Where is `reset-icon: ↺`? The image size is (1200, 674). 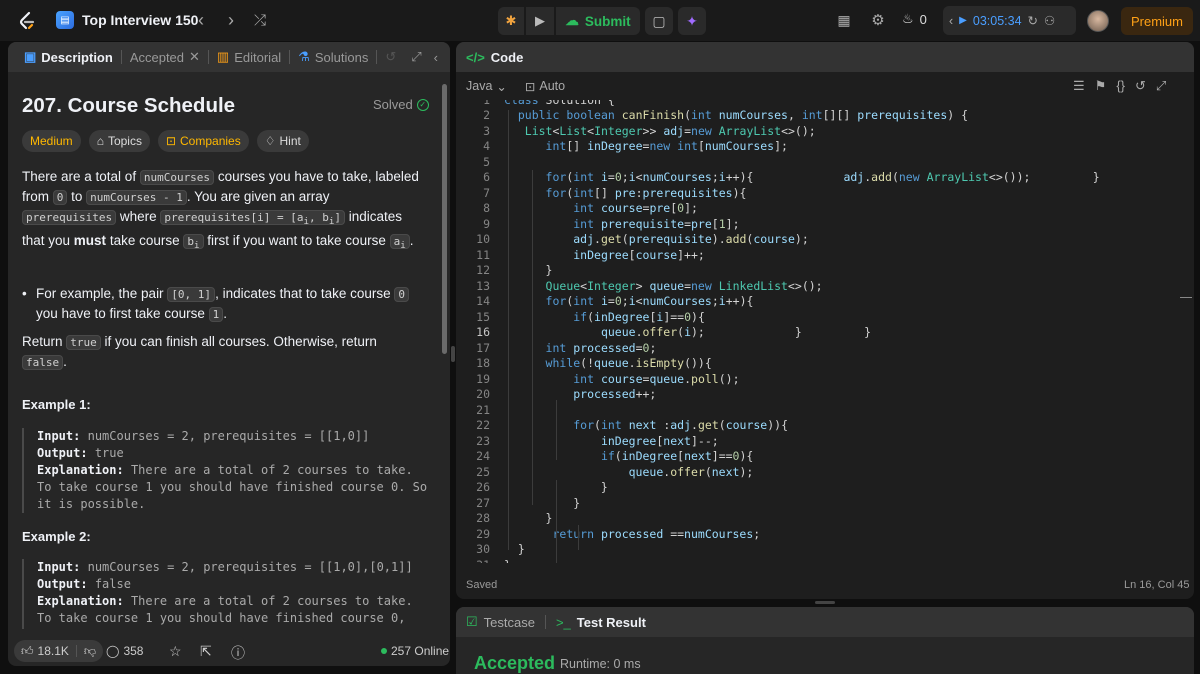
reset-icon: ↺ is located at coordinates (1140, 86).